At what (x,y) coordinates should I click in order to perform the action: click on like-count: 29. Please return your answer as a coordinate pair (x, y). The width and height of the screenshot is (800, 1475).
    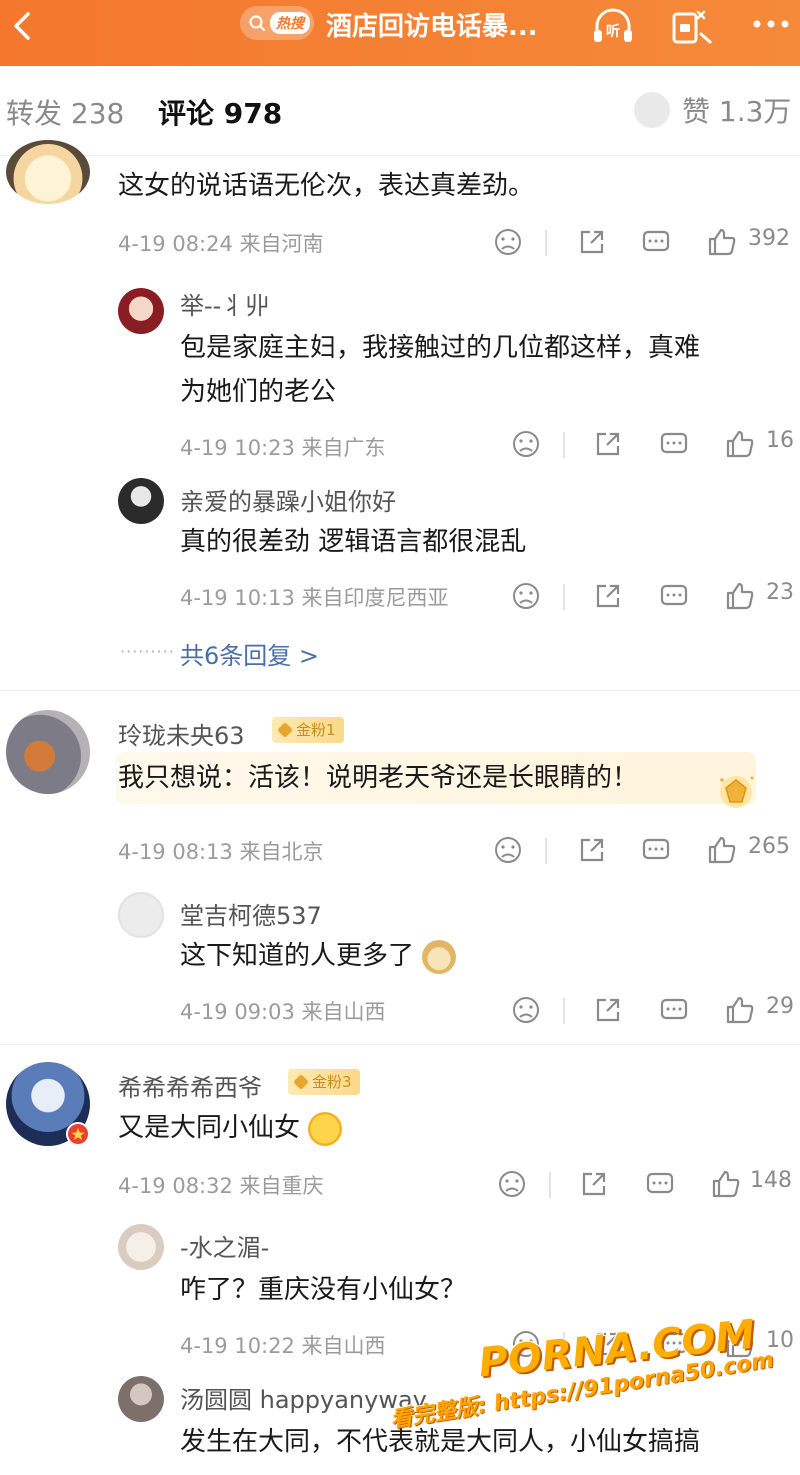
    Looking at the image, I should click on (780, 1006).